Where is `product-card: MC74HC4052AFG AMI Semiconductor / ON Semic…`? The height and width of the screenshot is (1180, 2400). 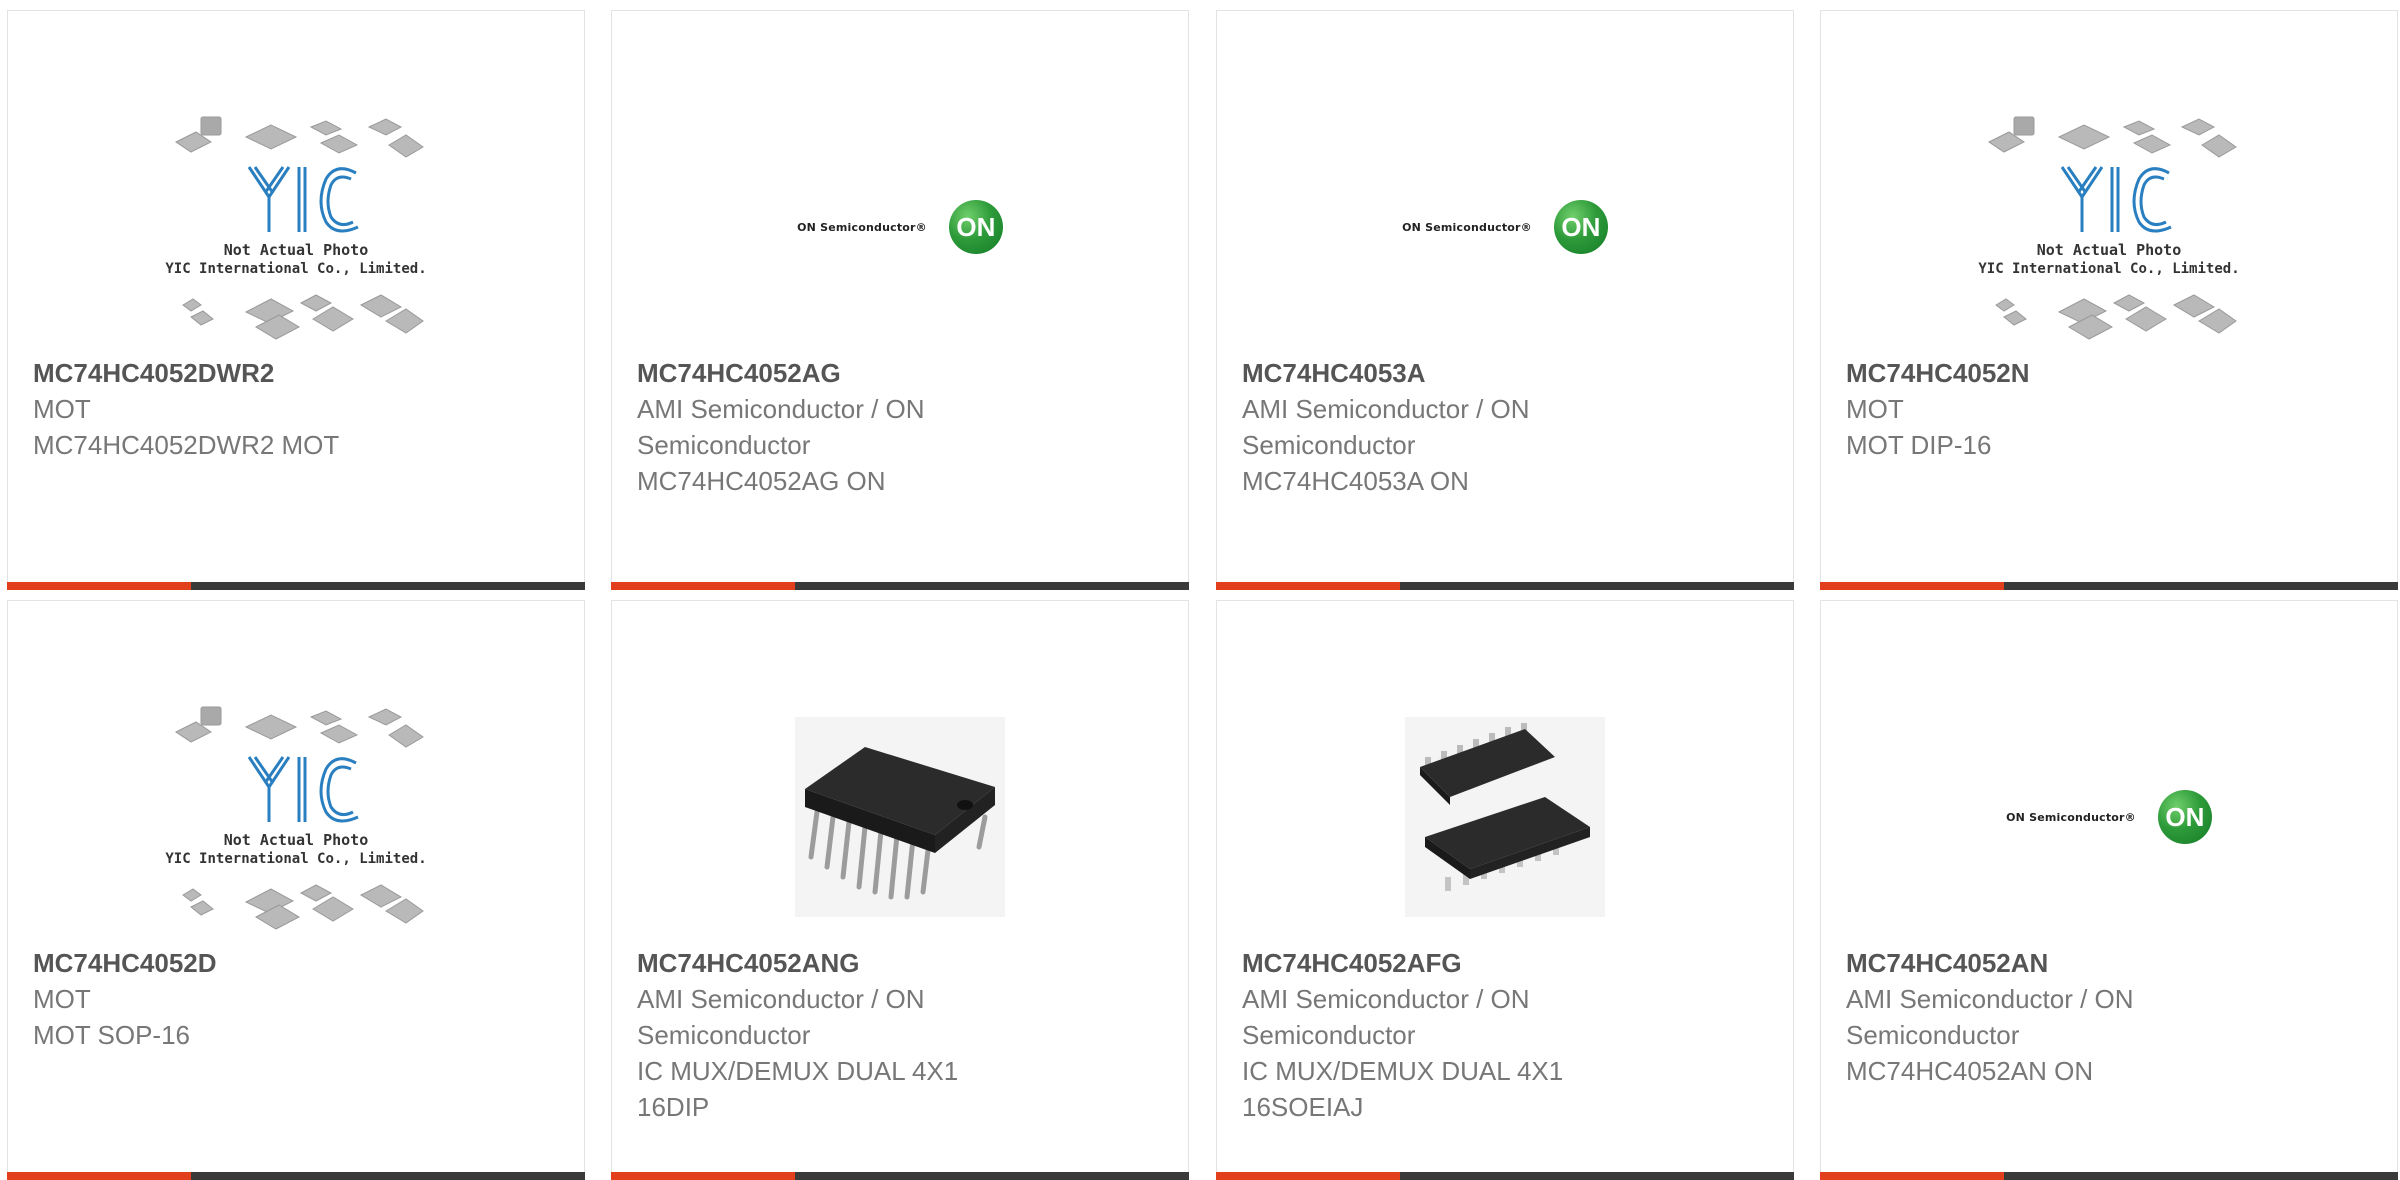
product-card: MC74HC4052AFG AMI Semiconductor / ON Semic… is located at coordinates (1505, 890).